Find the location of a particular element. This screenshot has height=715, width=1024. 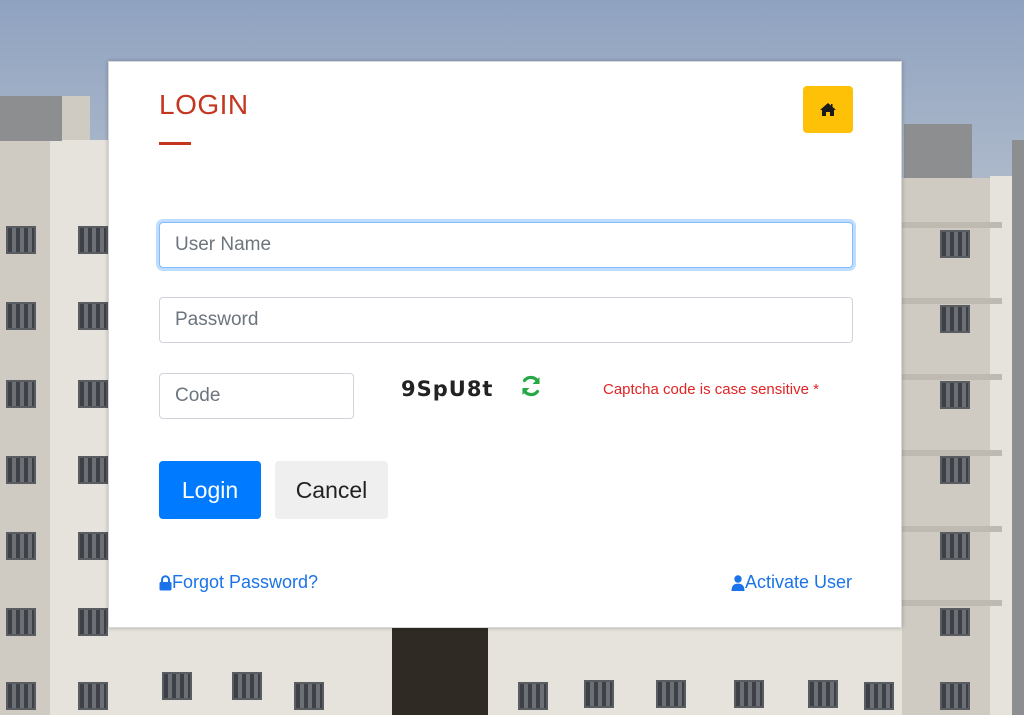

home-icon is located at coordinates (828, 109).